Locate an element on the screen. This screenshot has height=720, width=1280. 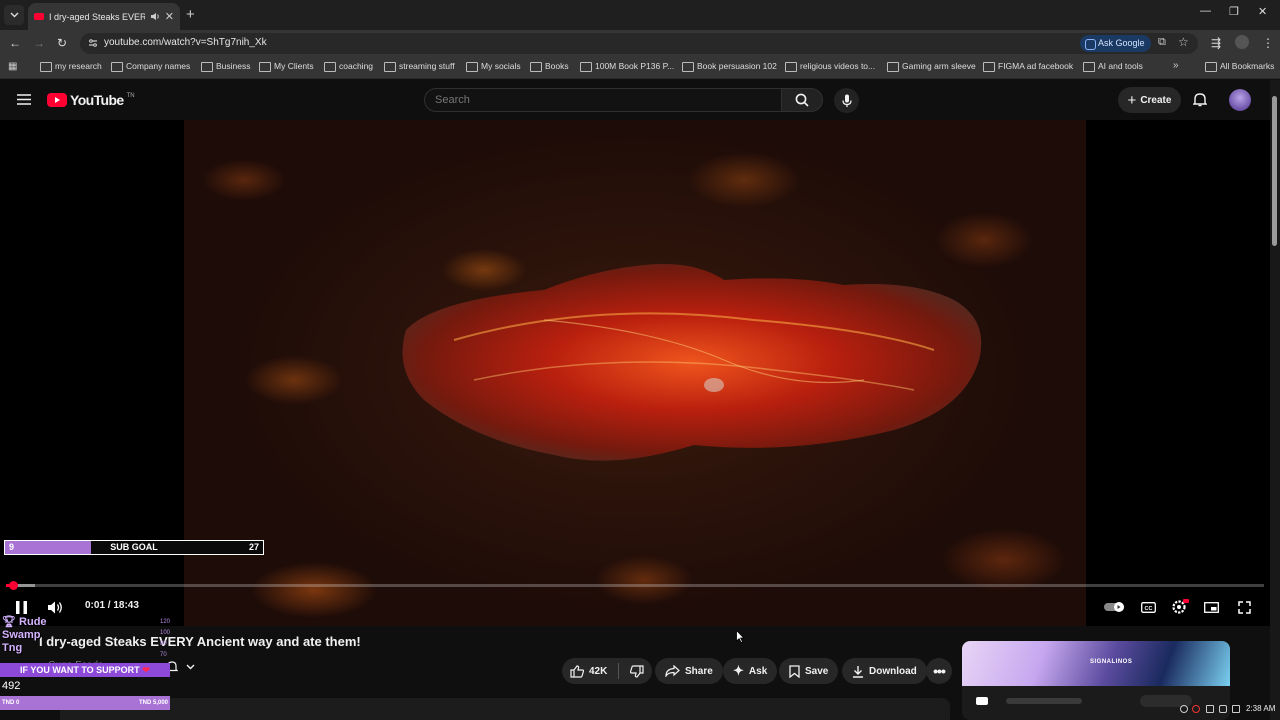
reload-icon: ↻ is located at coordinates (62, 43).